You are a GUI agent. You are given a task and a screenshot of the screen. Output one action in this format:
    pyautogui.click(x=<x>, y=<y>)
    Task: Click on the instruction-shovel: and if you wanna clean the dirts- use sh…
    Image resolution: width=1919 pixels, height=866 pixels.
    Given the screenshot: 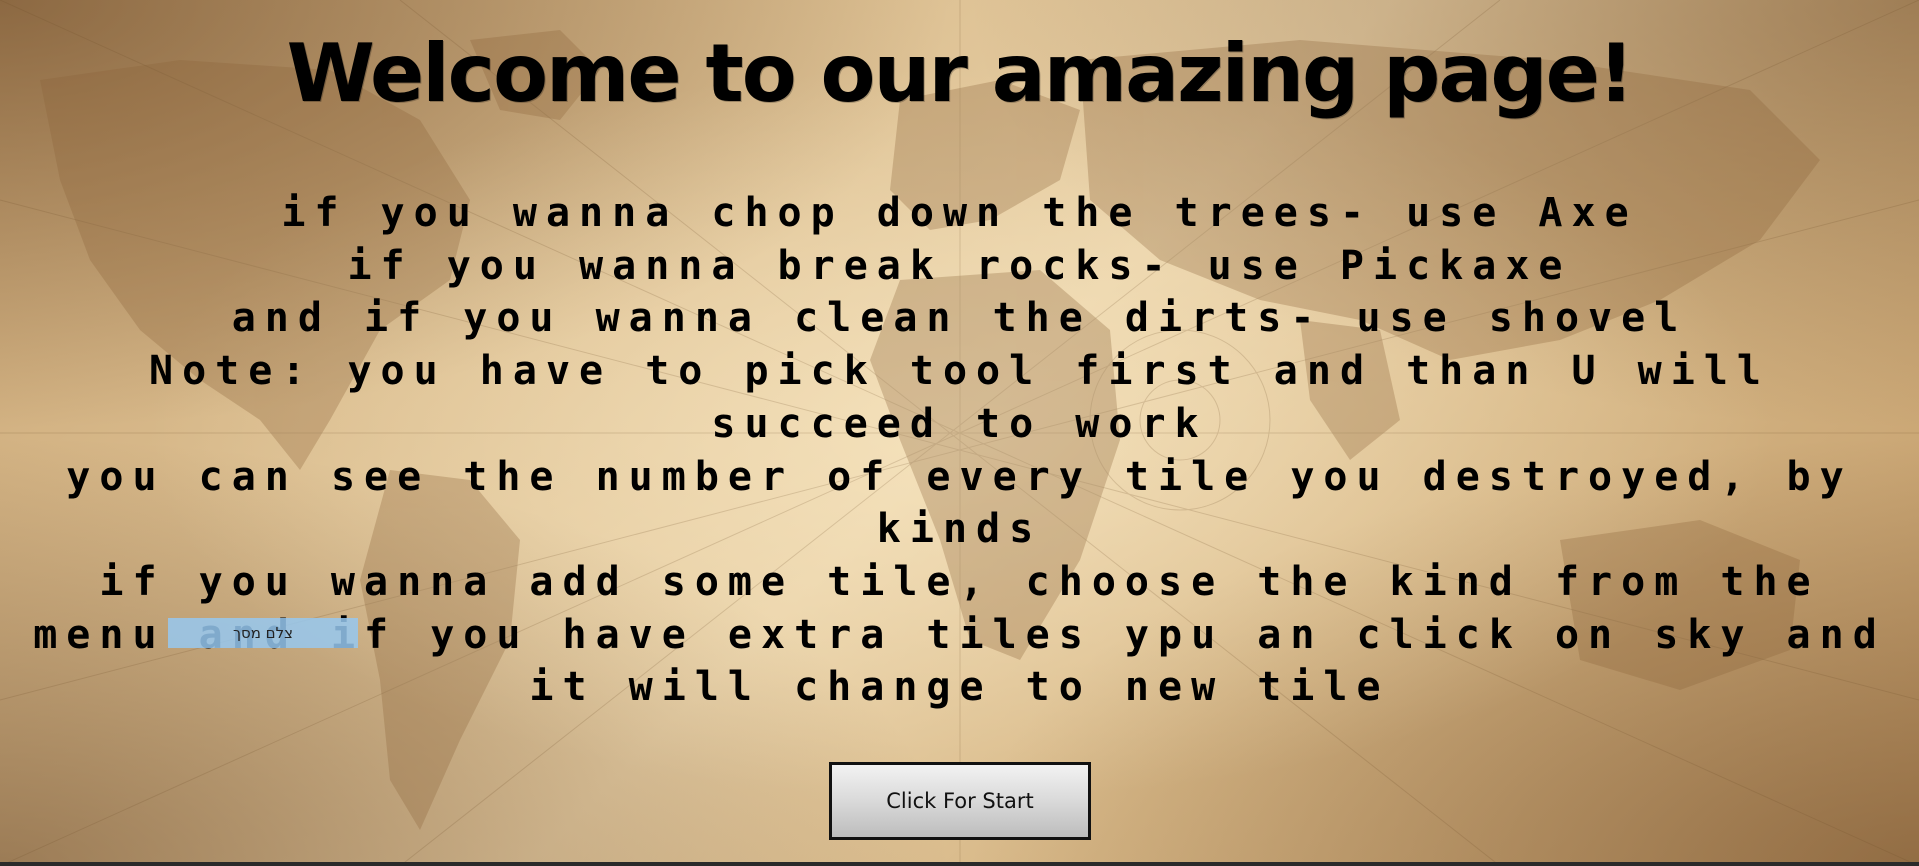 What is the action you would take?
    pyautogui.click(x=959, y=318)
    